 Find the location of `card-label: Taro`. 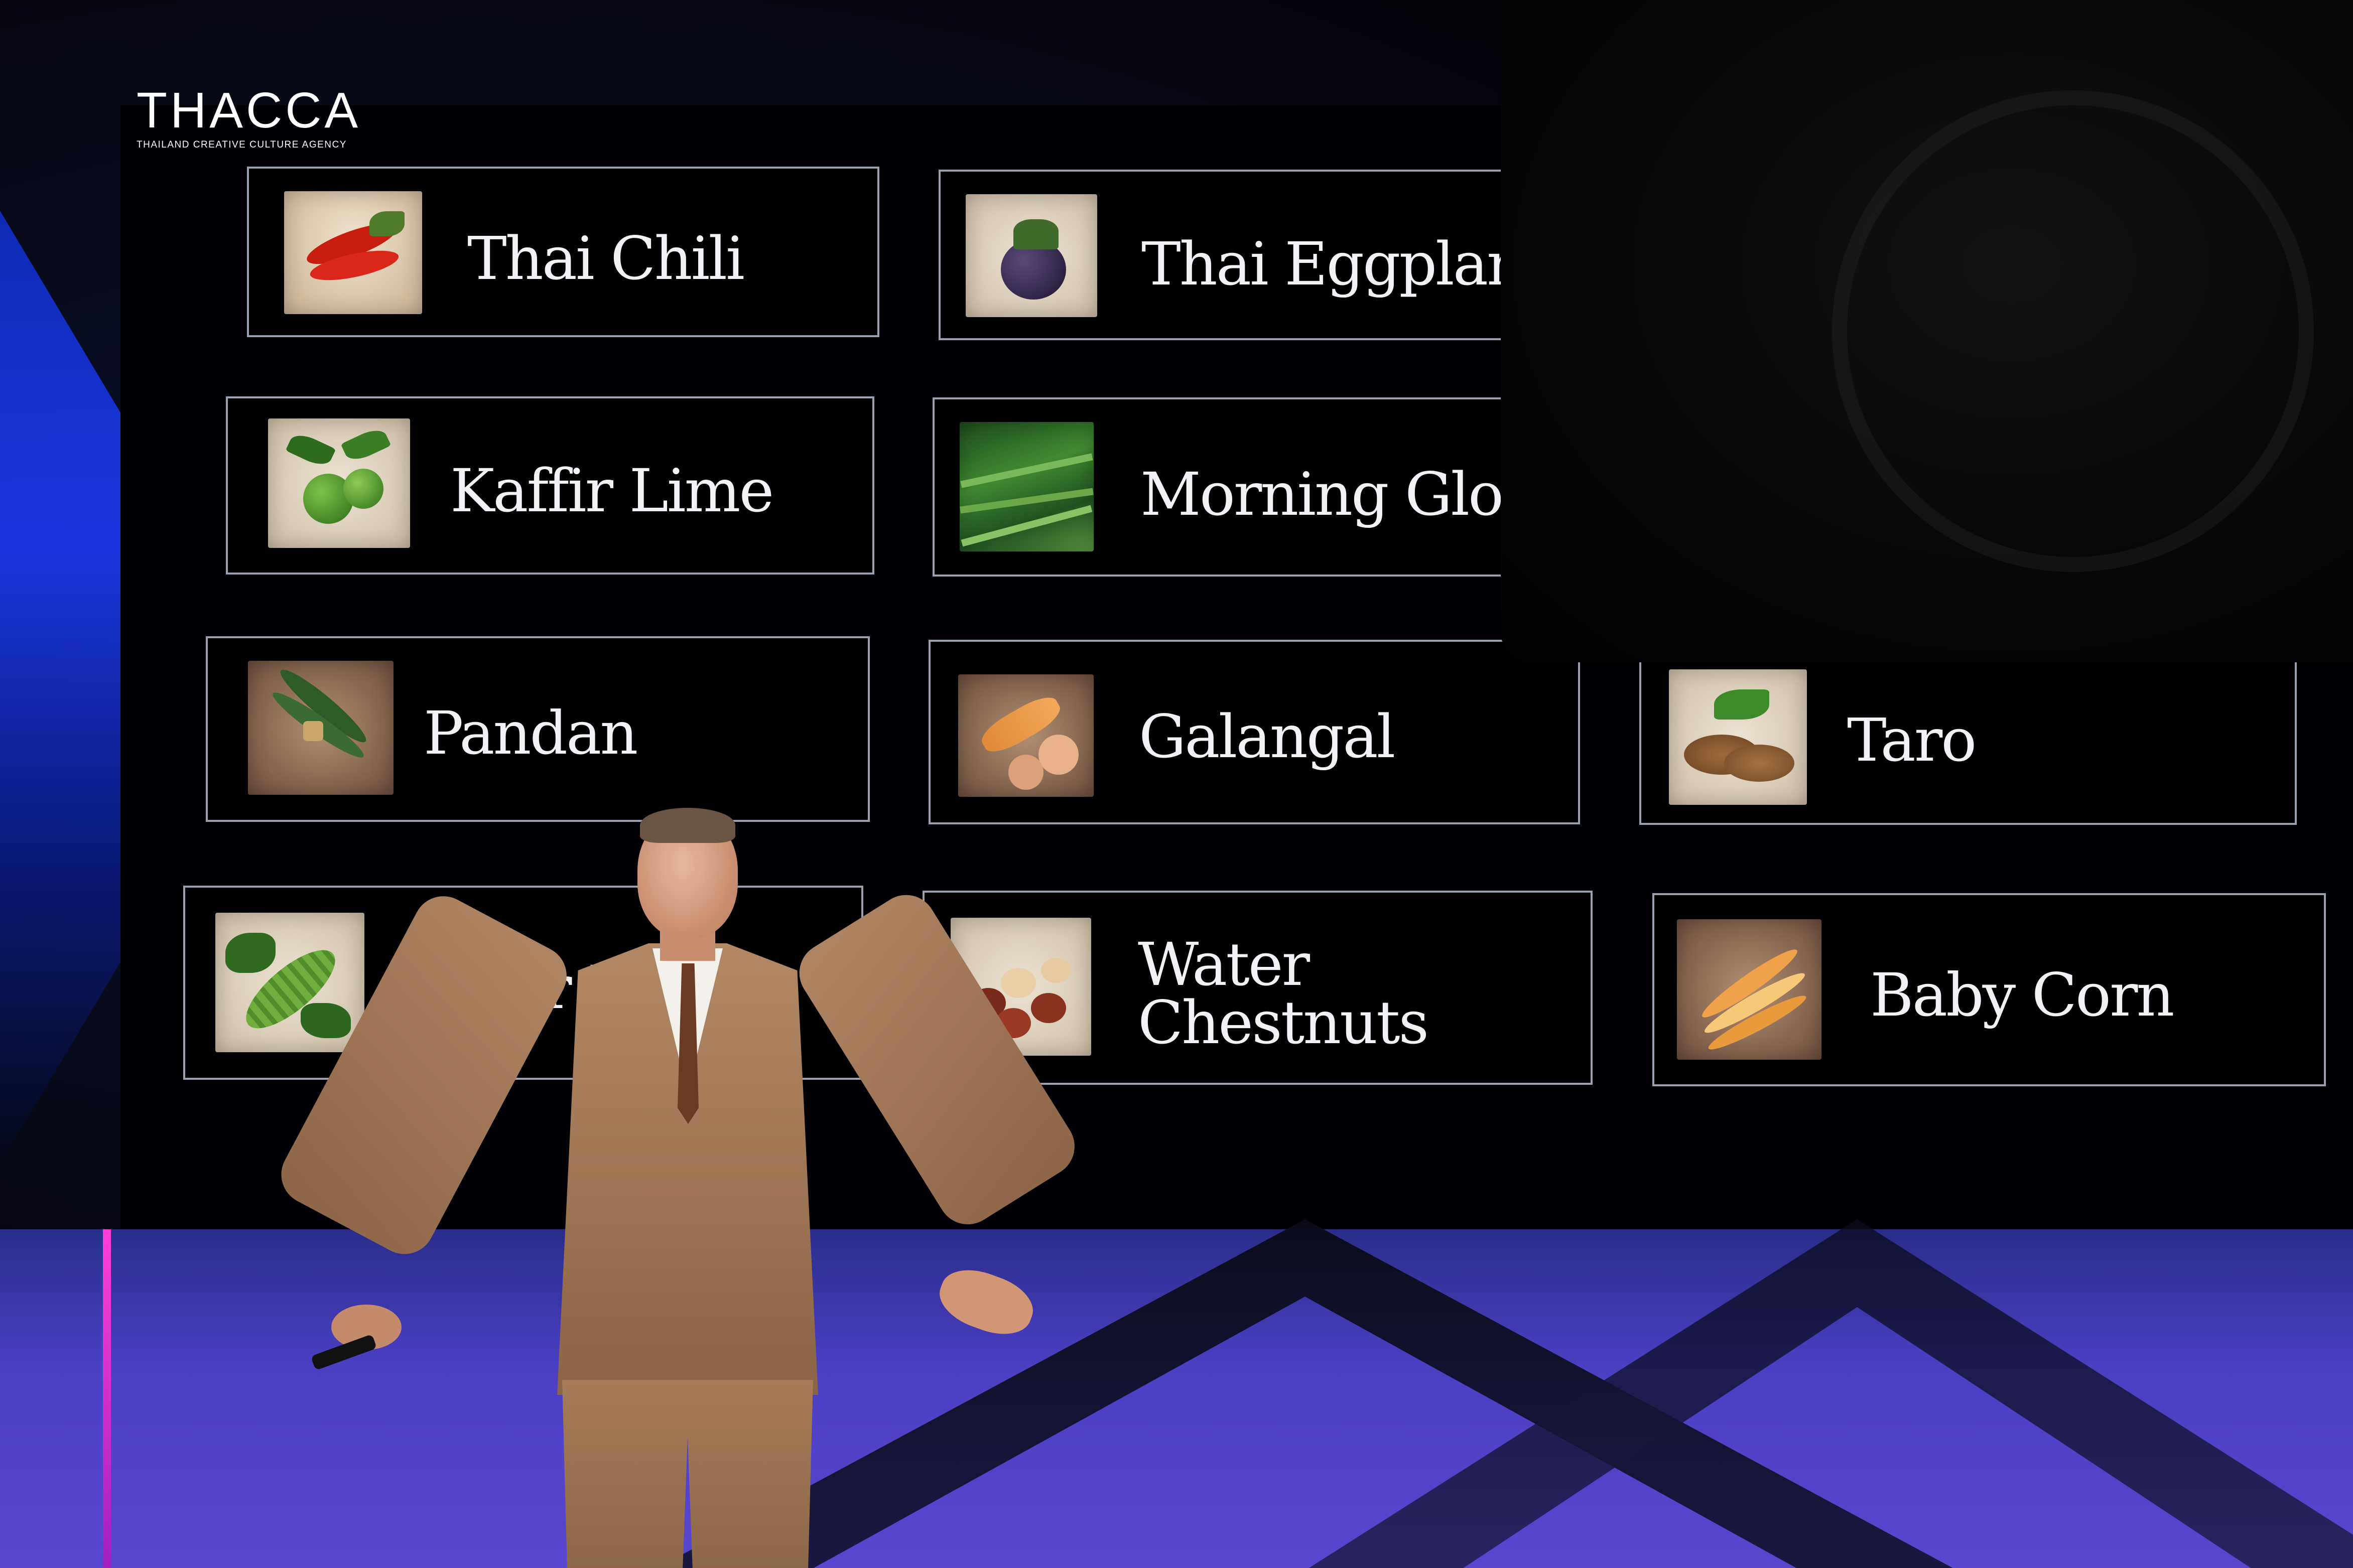

card-label: Taro is located at coordinates (1912, 740).